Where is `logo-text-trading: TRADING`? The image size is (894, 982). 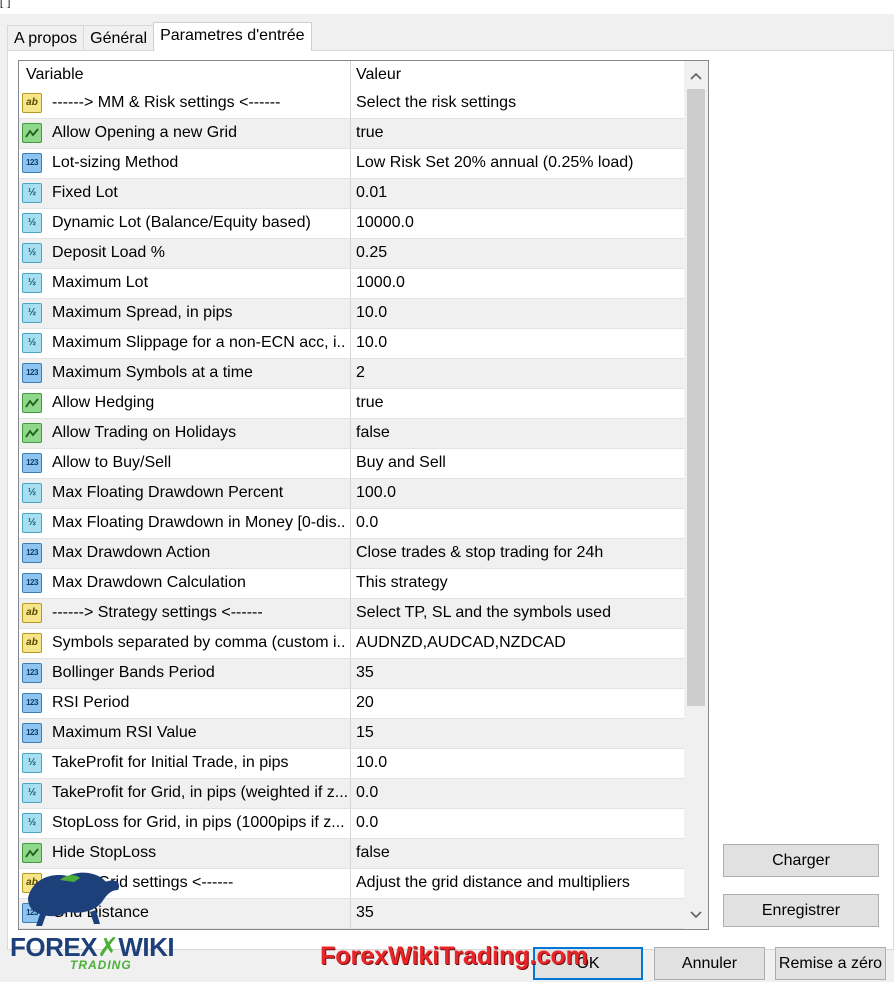 logo-text-trading: TRADING is located at coordinates (101, 965).